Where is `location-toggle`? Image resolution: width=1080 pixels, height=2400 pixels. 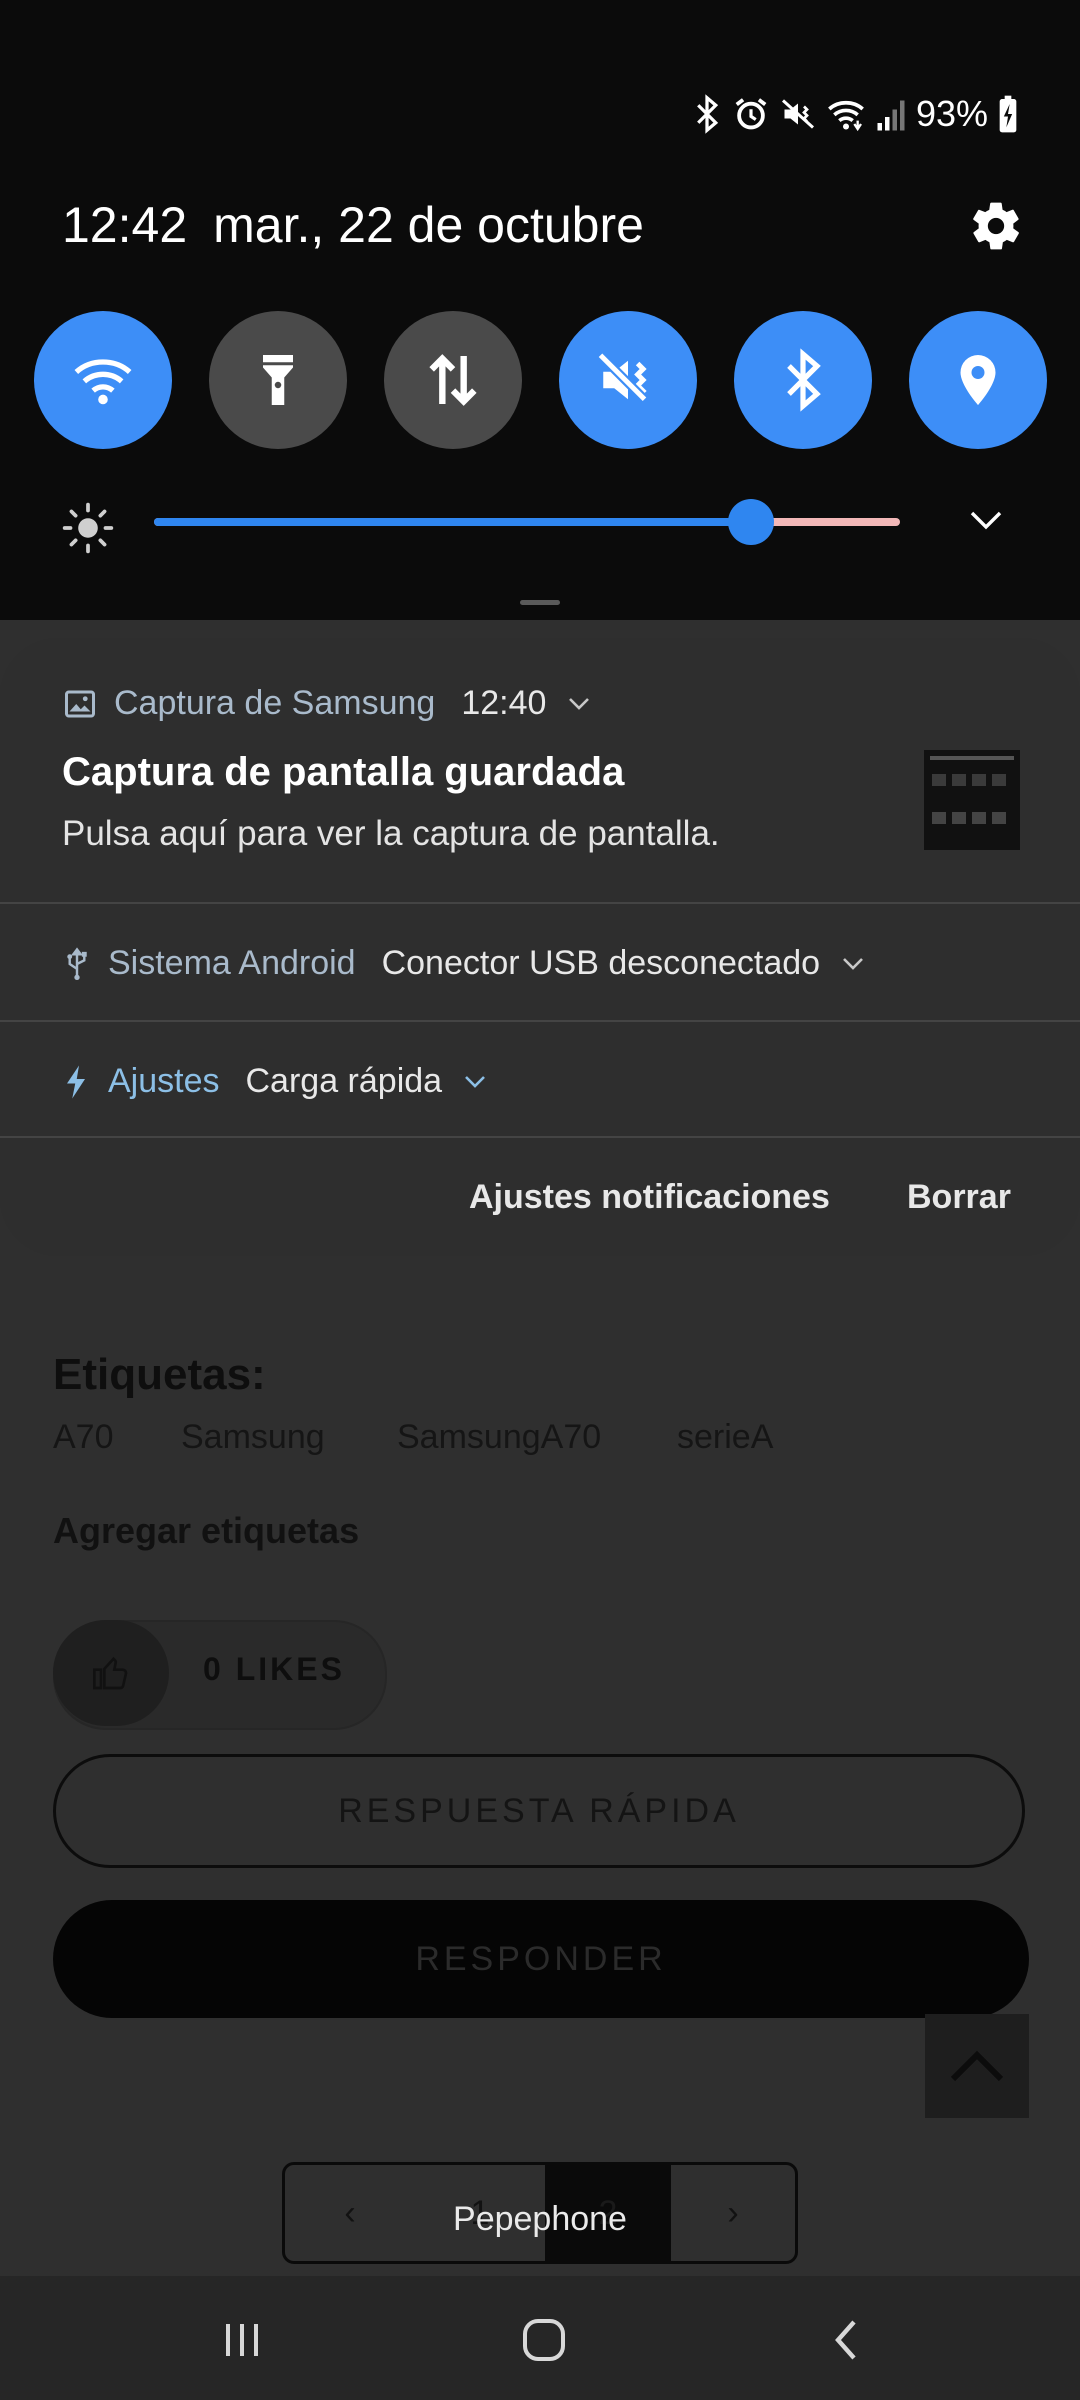
location-toggle is located at coordinates (978, 380).